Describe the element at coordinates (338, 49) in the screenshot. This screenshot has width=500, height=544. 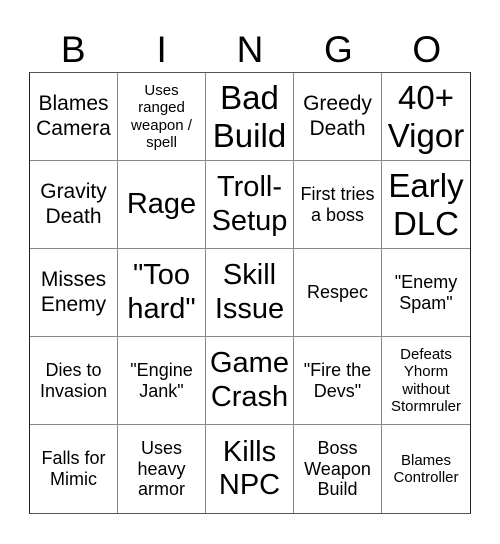
I see `header-letter-g: G` at that location.